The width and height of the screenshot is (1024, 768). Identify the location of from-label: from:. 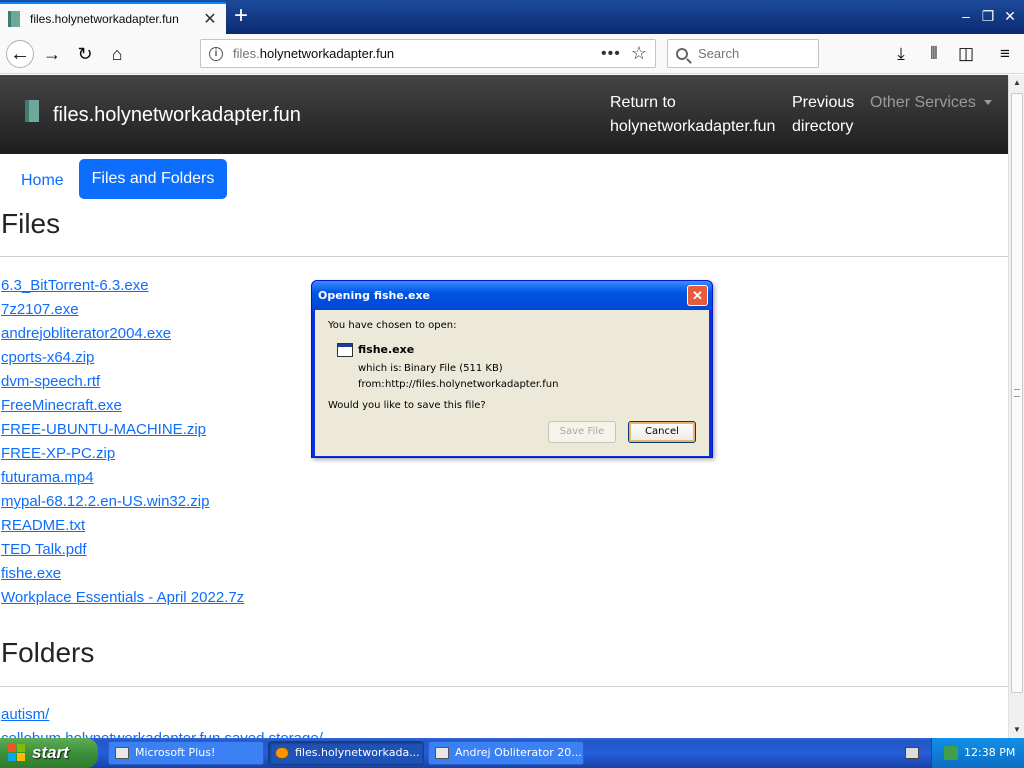
(371, 384).